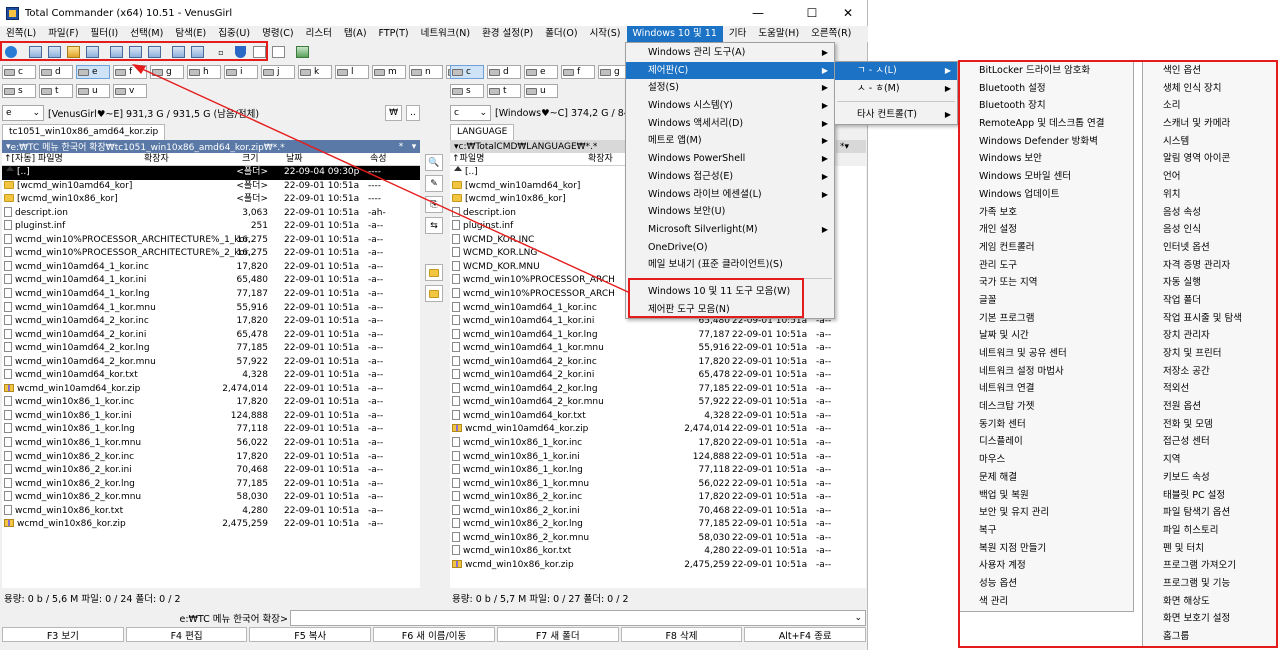  I want to click on control-panel-item: 디스플레이, so click(1046, 442).